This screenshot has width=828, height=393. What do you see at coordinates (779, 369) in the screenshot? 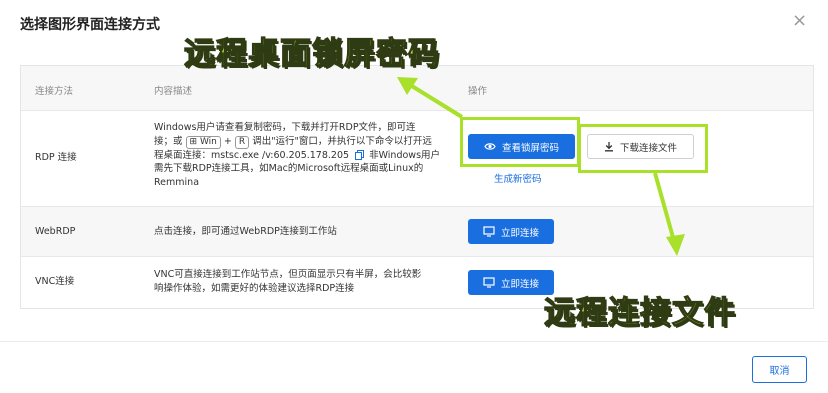
I see `cancel-button: 取消` at bounding box center [779, 369].